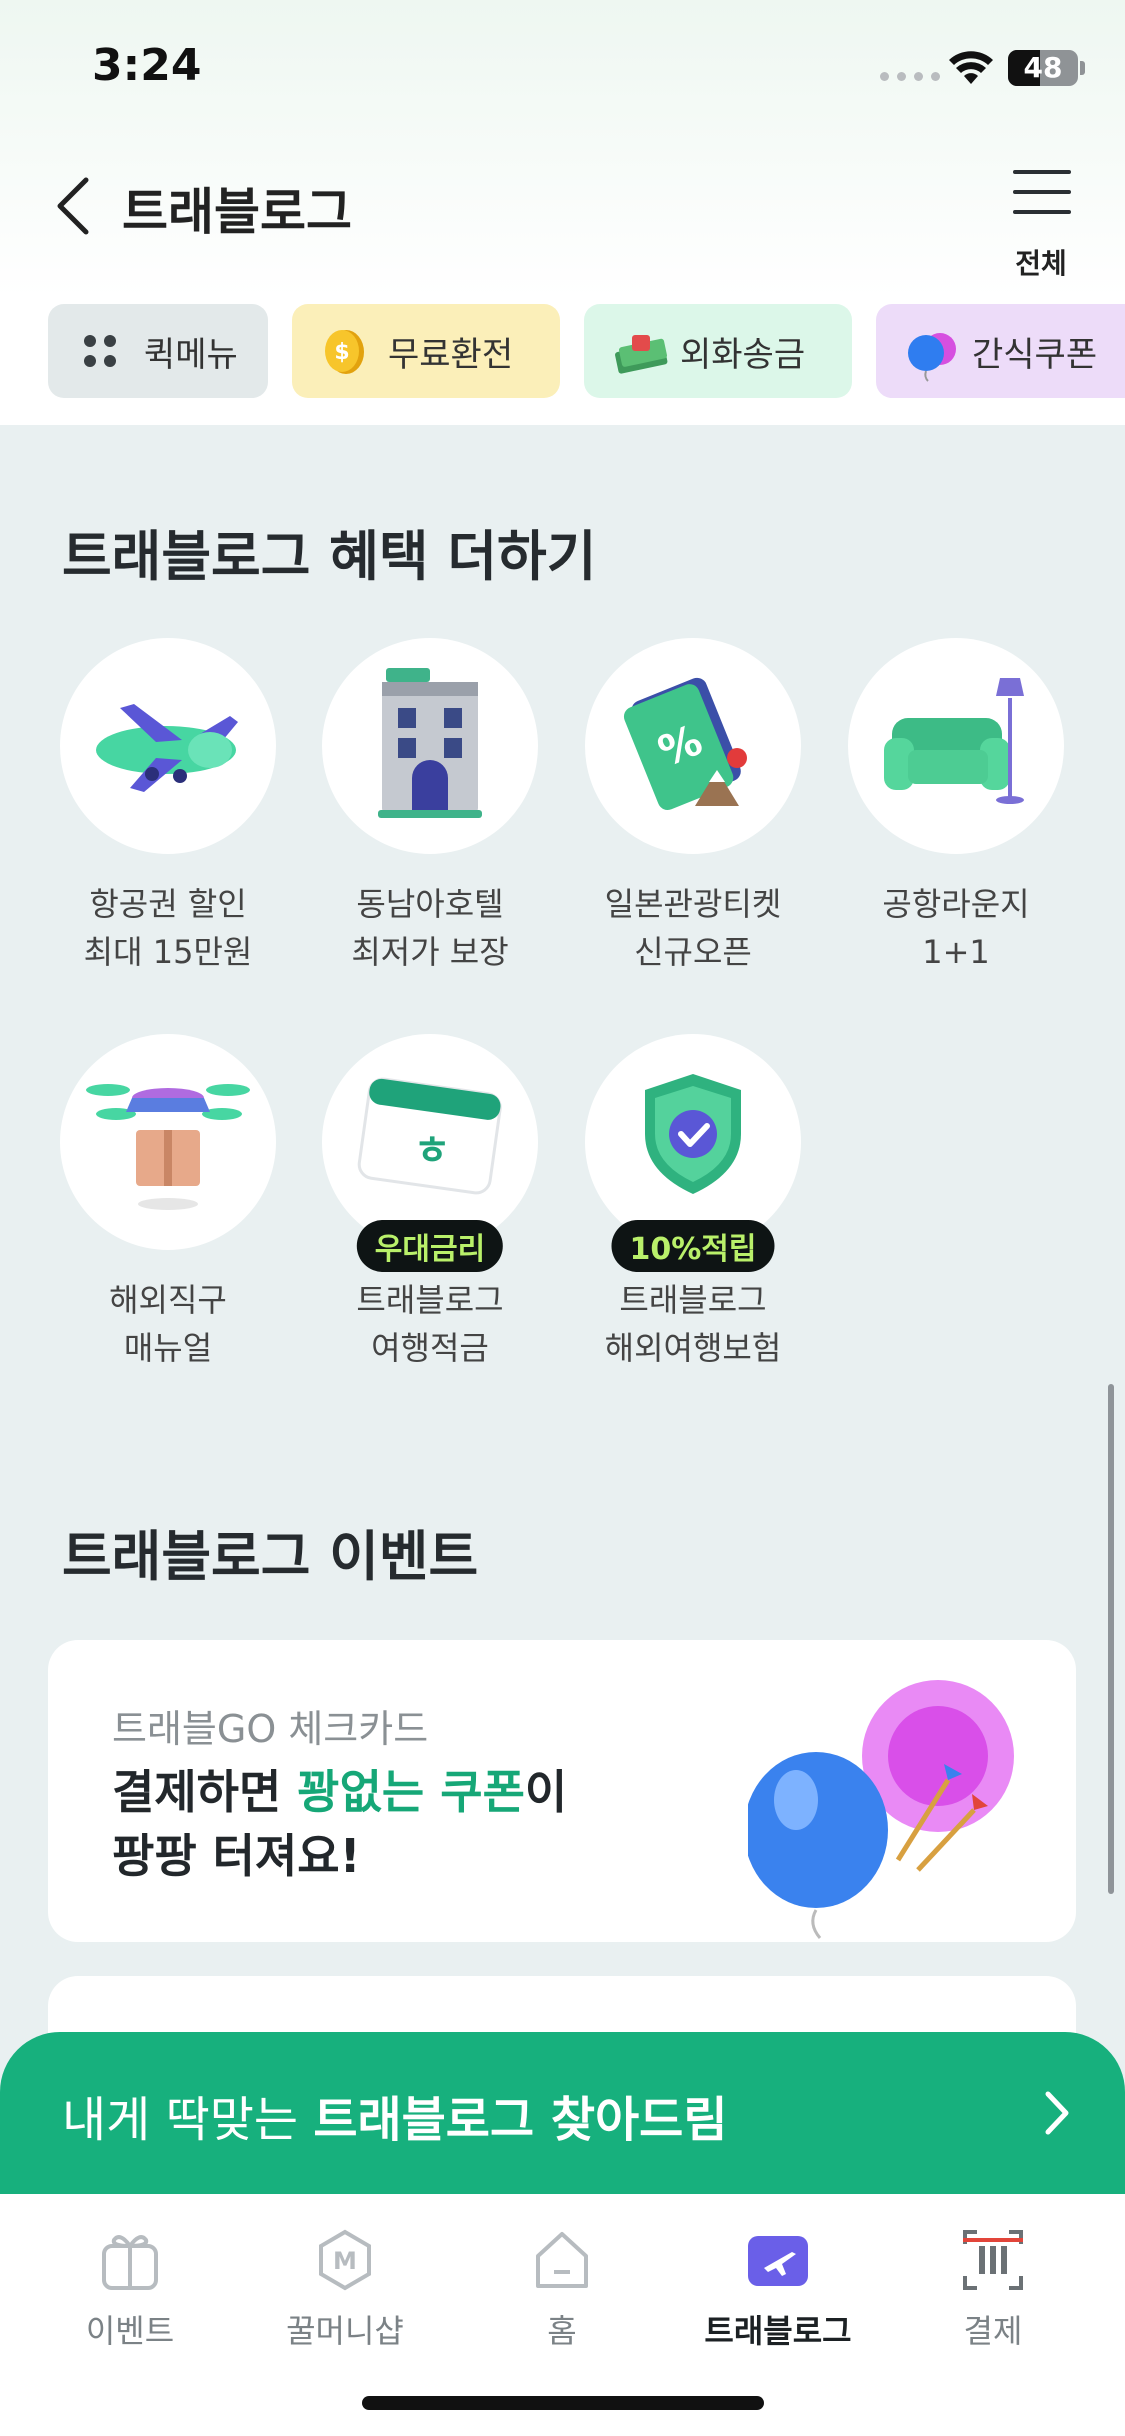  I want to click on benefit-flight-discount: 항공권 할인 최대 15만원, so click(168, 807).